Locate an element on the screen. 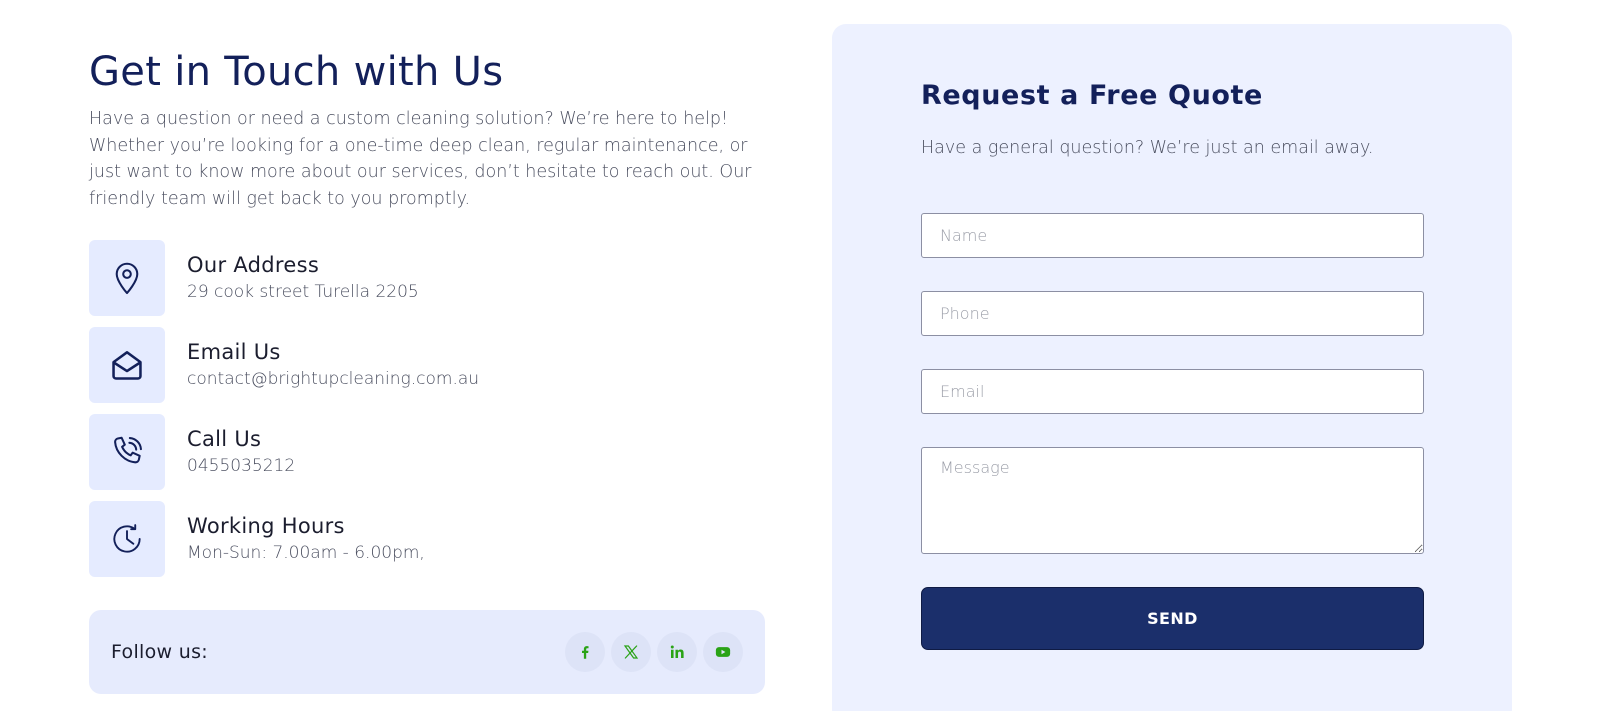  email-input is located at coordinates (1172, 391).